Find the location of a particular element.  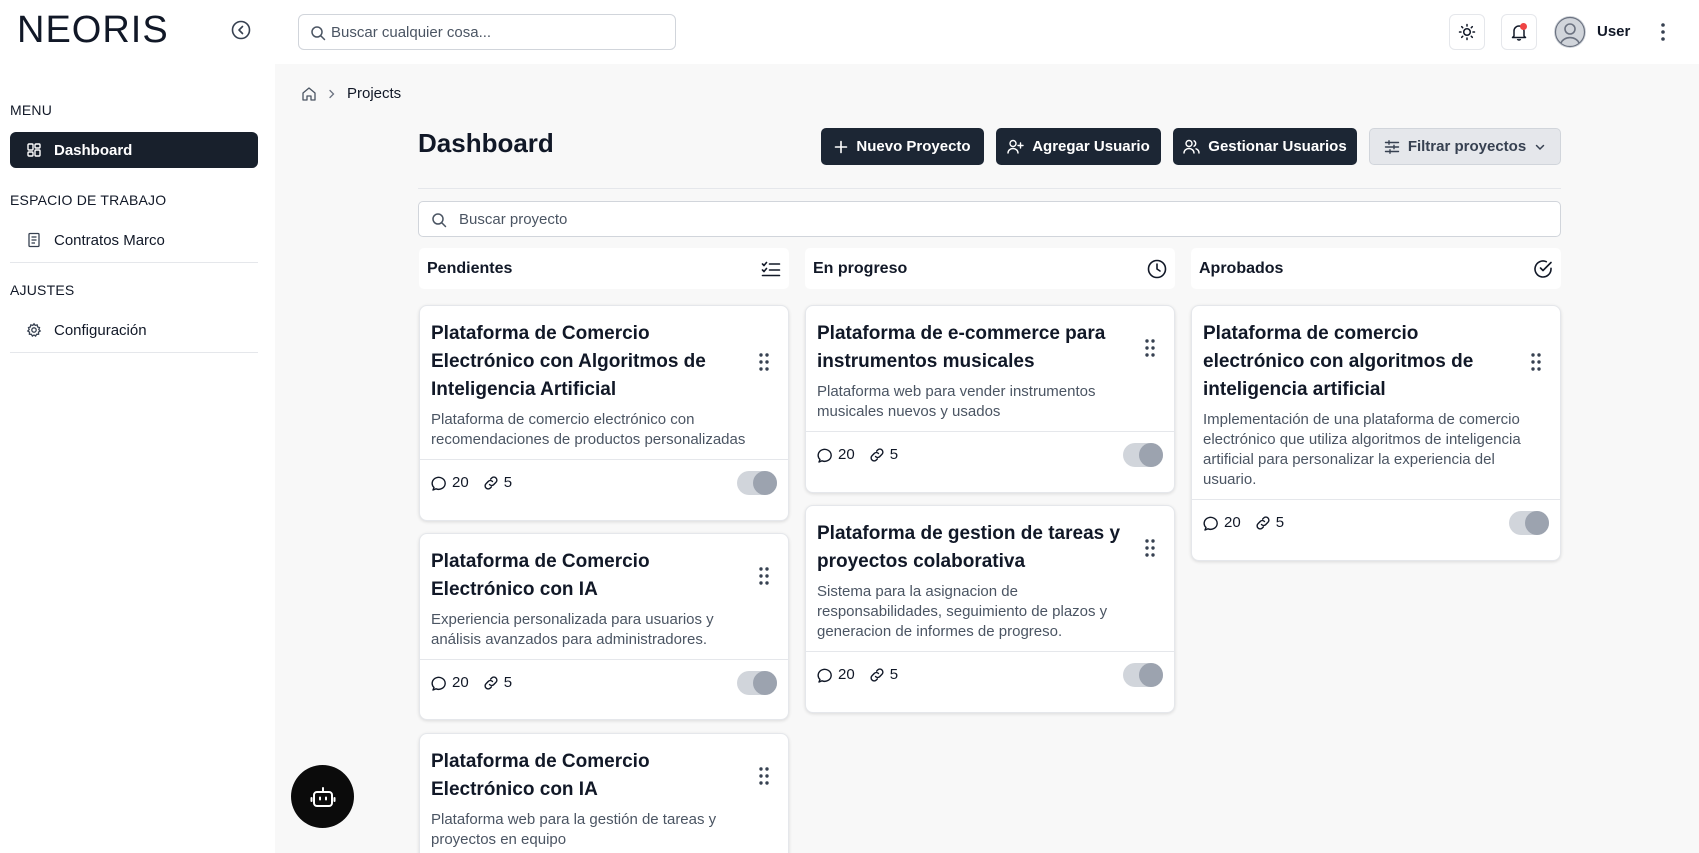

chevron-down-icon is located at coordinates (1540, 147).